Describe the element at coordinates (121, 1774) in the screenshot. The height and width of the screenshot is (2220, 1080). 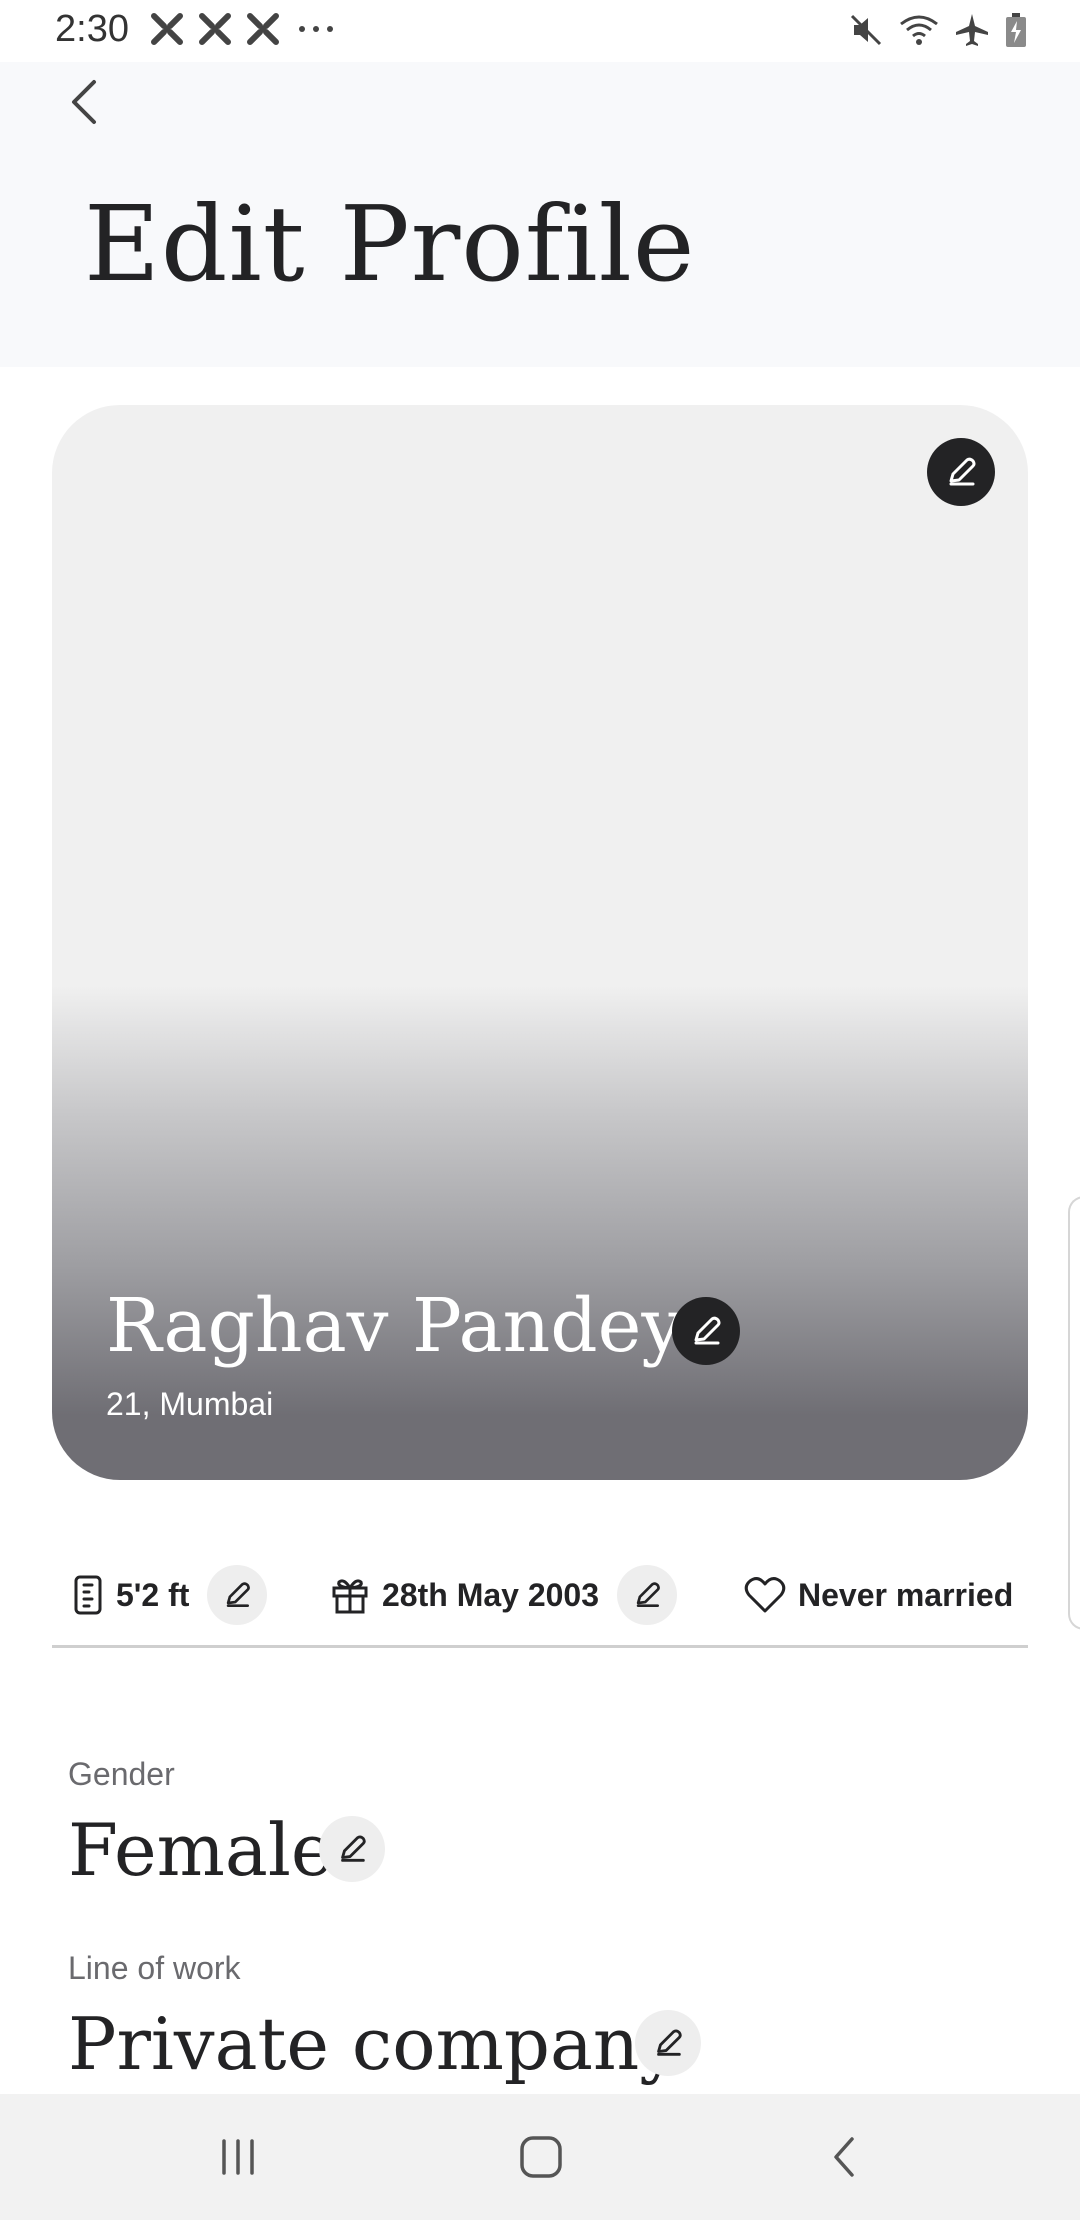
I see `gender-label: Gender` at that location.